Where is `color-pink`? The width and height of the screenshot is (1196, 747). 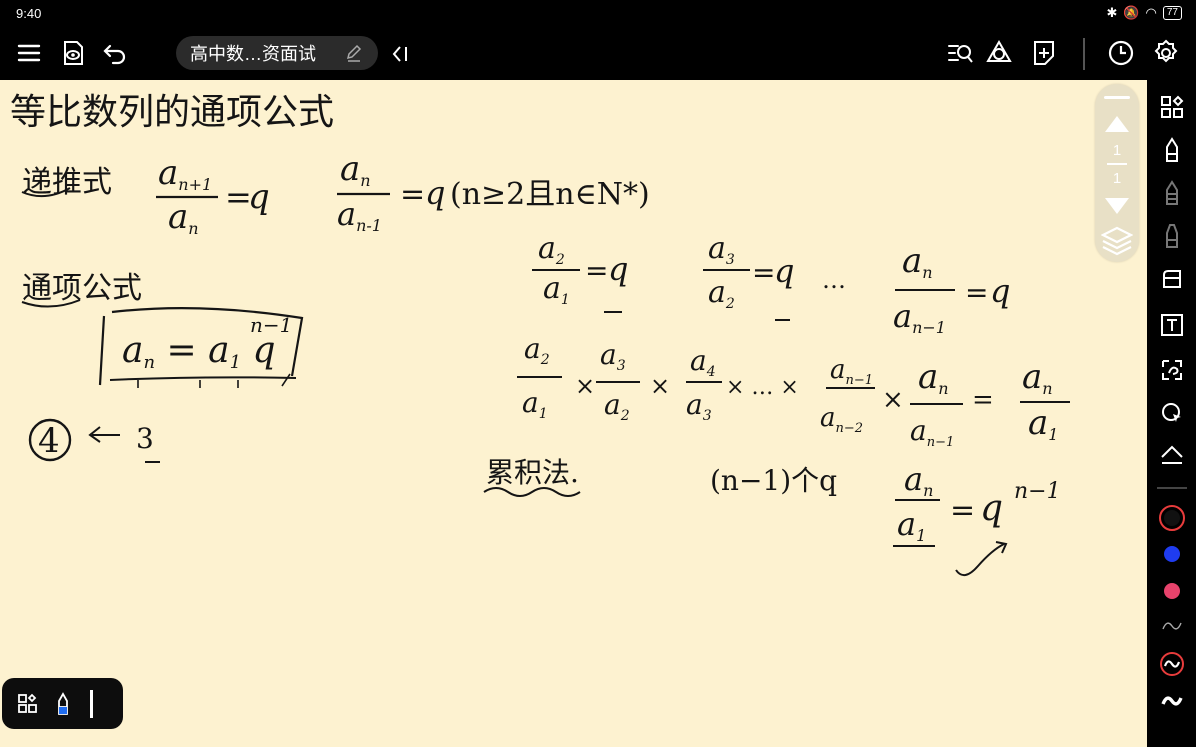
color-pink is located at coordinates (1172, 591).